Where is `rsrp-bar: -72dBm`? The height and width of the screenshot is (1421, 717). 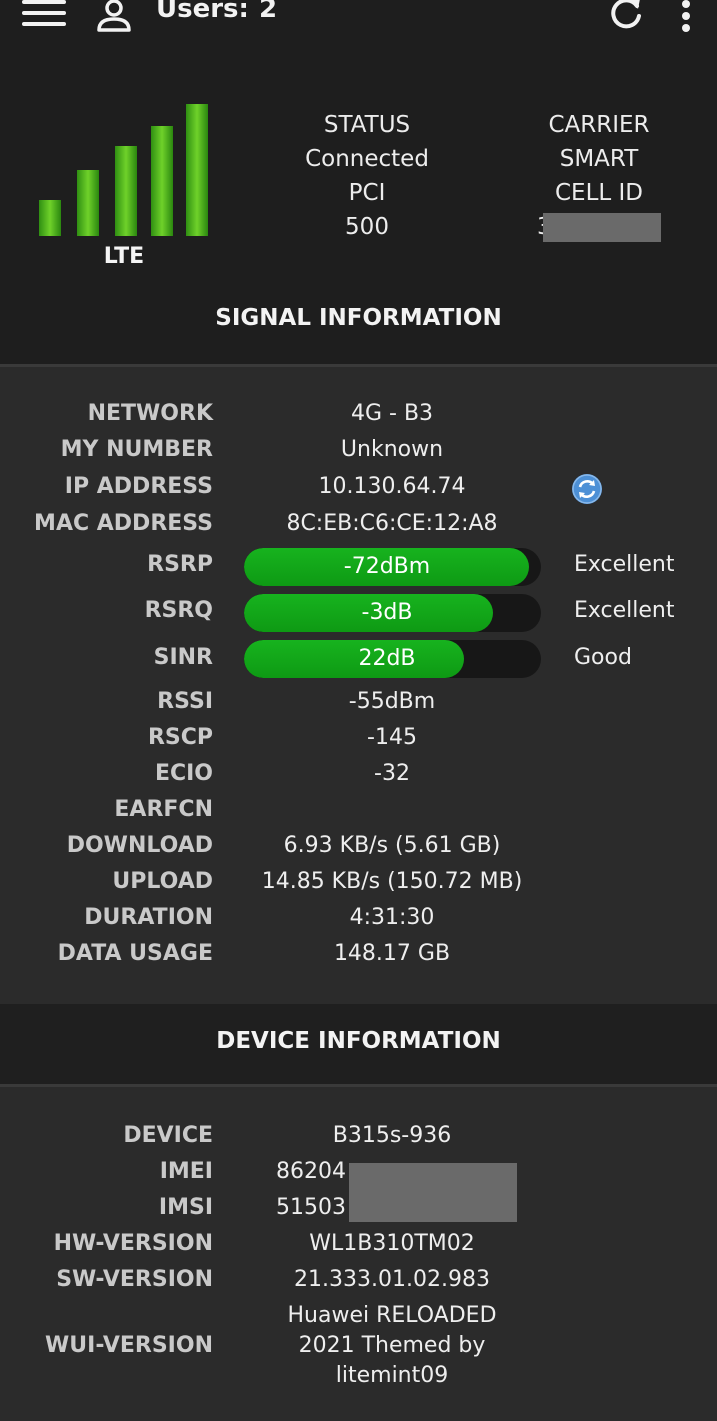
rsrp-bar: -72dBm is located at coordinates (392, 567).